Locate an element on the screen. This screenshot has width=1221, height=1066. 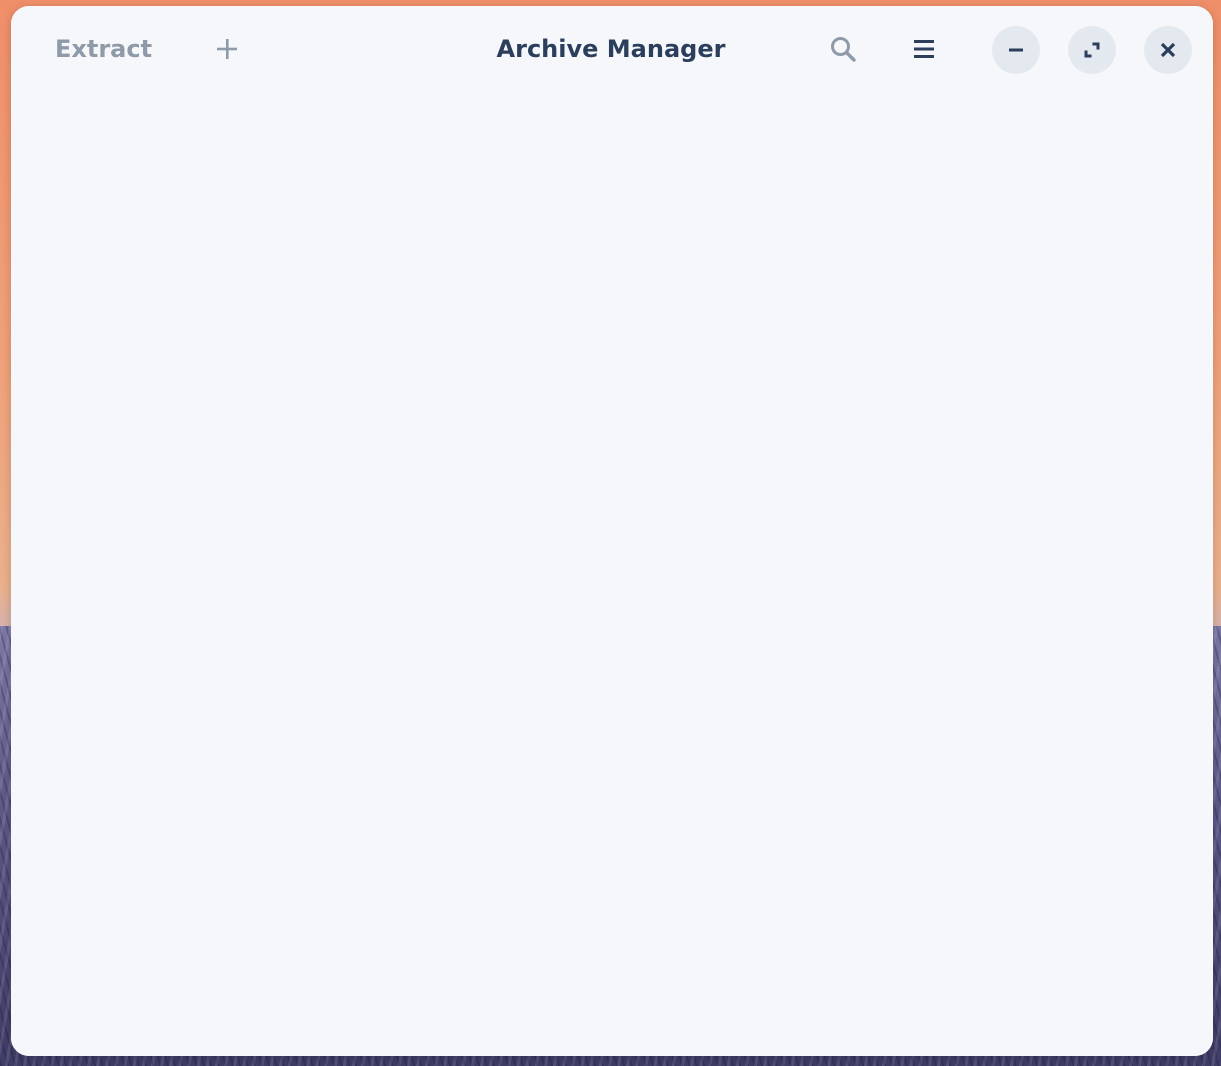
window-title: Archive Manager is located at coordinates (611, 49).